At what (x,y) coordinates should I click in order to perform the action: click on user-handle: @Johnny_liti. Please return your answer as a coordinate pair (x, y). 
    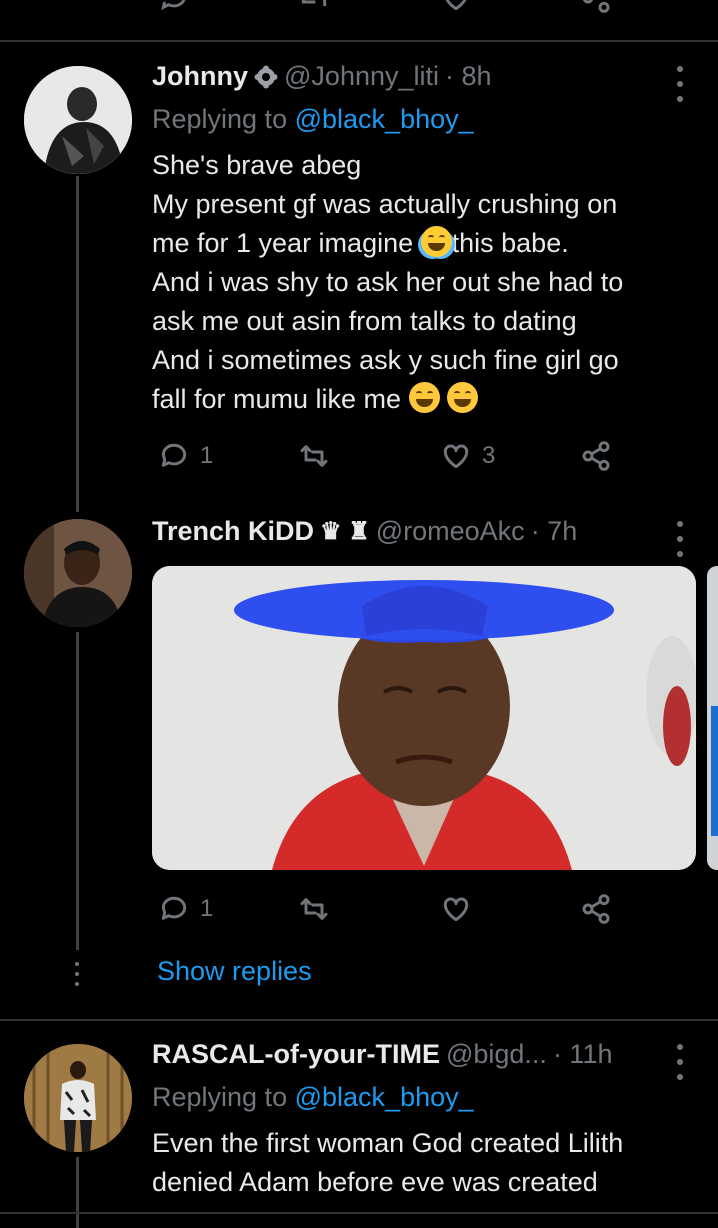
    Looking at the image, I should click on (361, 76).